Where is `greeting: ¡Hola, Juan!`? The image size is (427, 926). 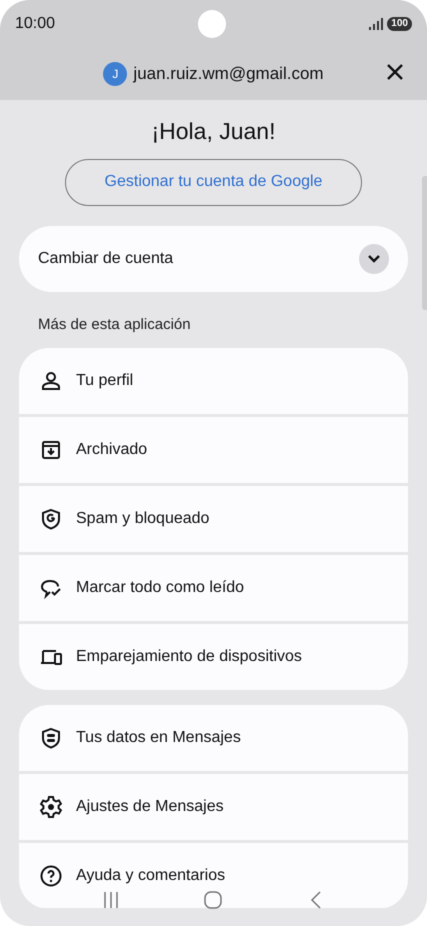 greeting: ¡Hola, Juan! is located at coordinates (213, 131).